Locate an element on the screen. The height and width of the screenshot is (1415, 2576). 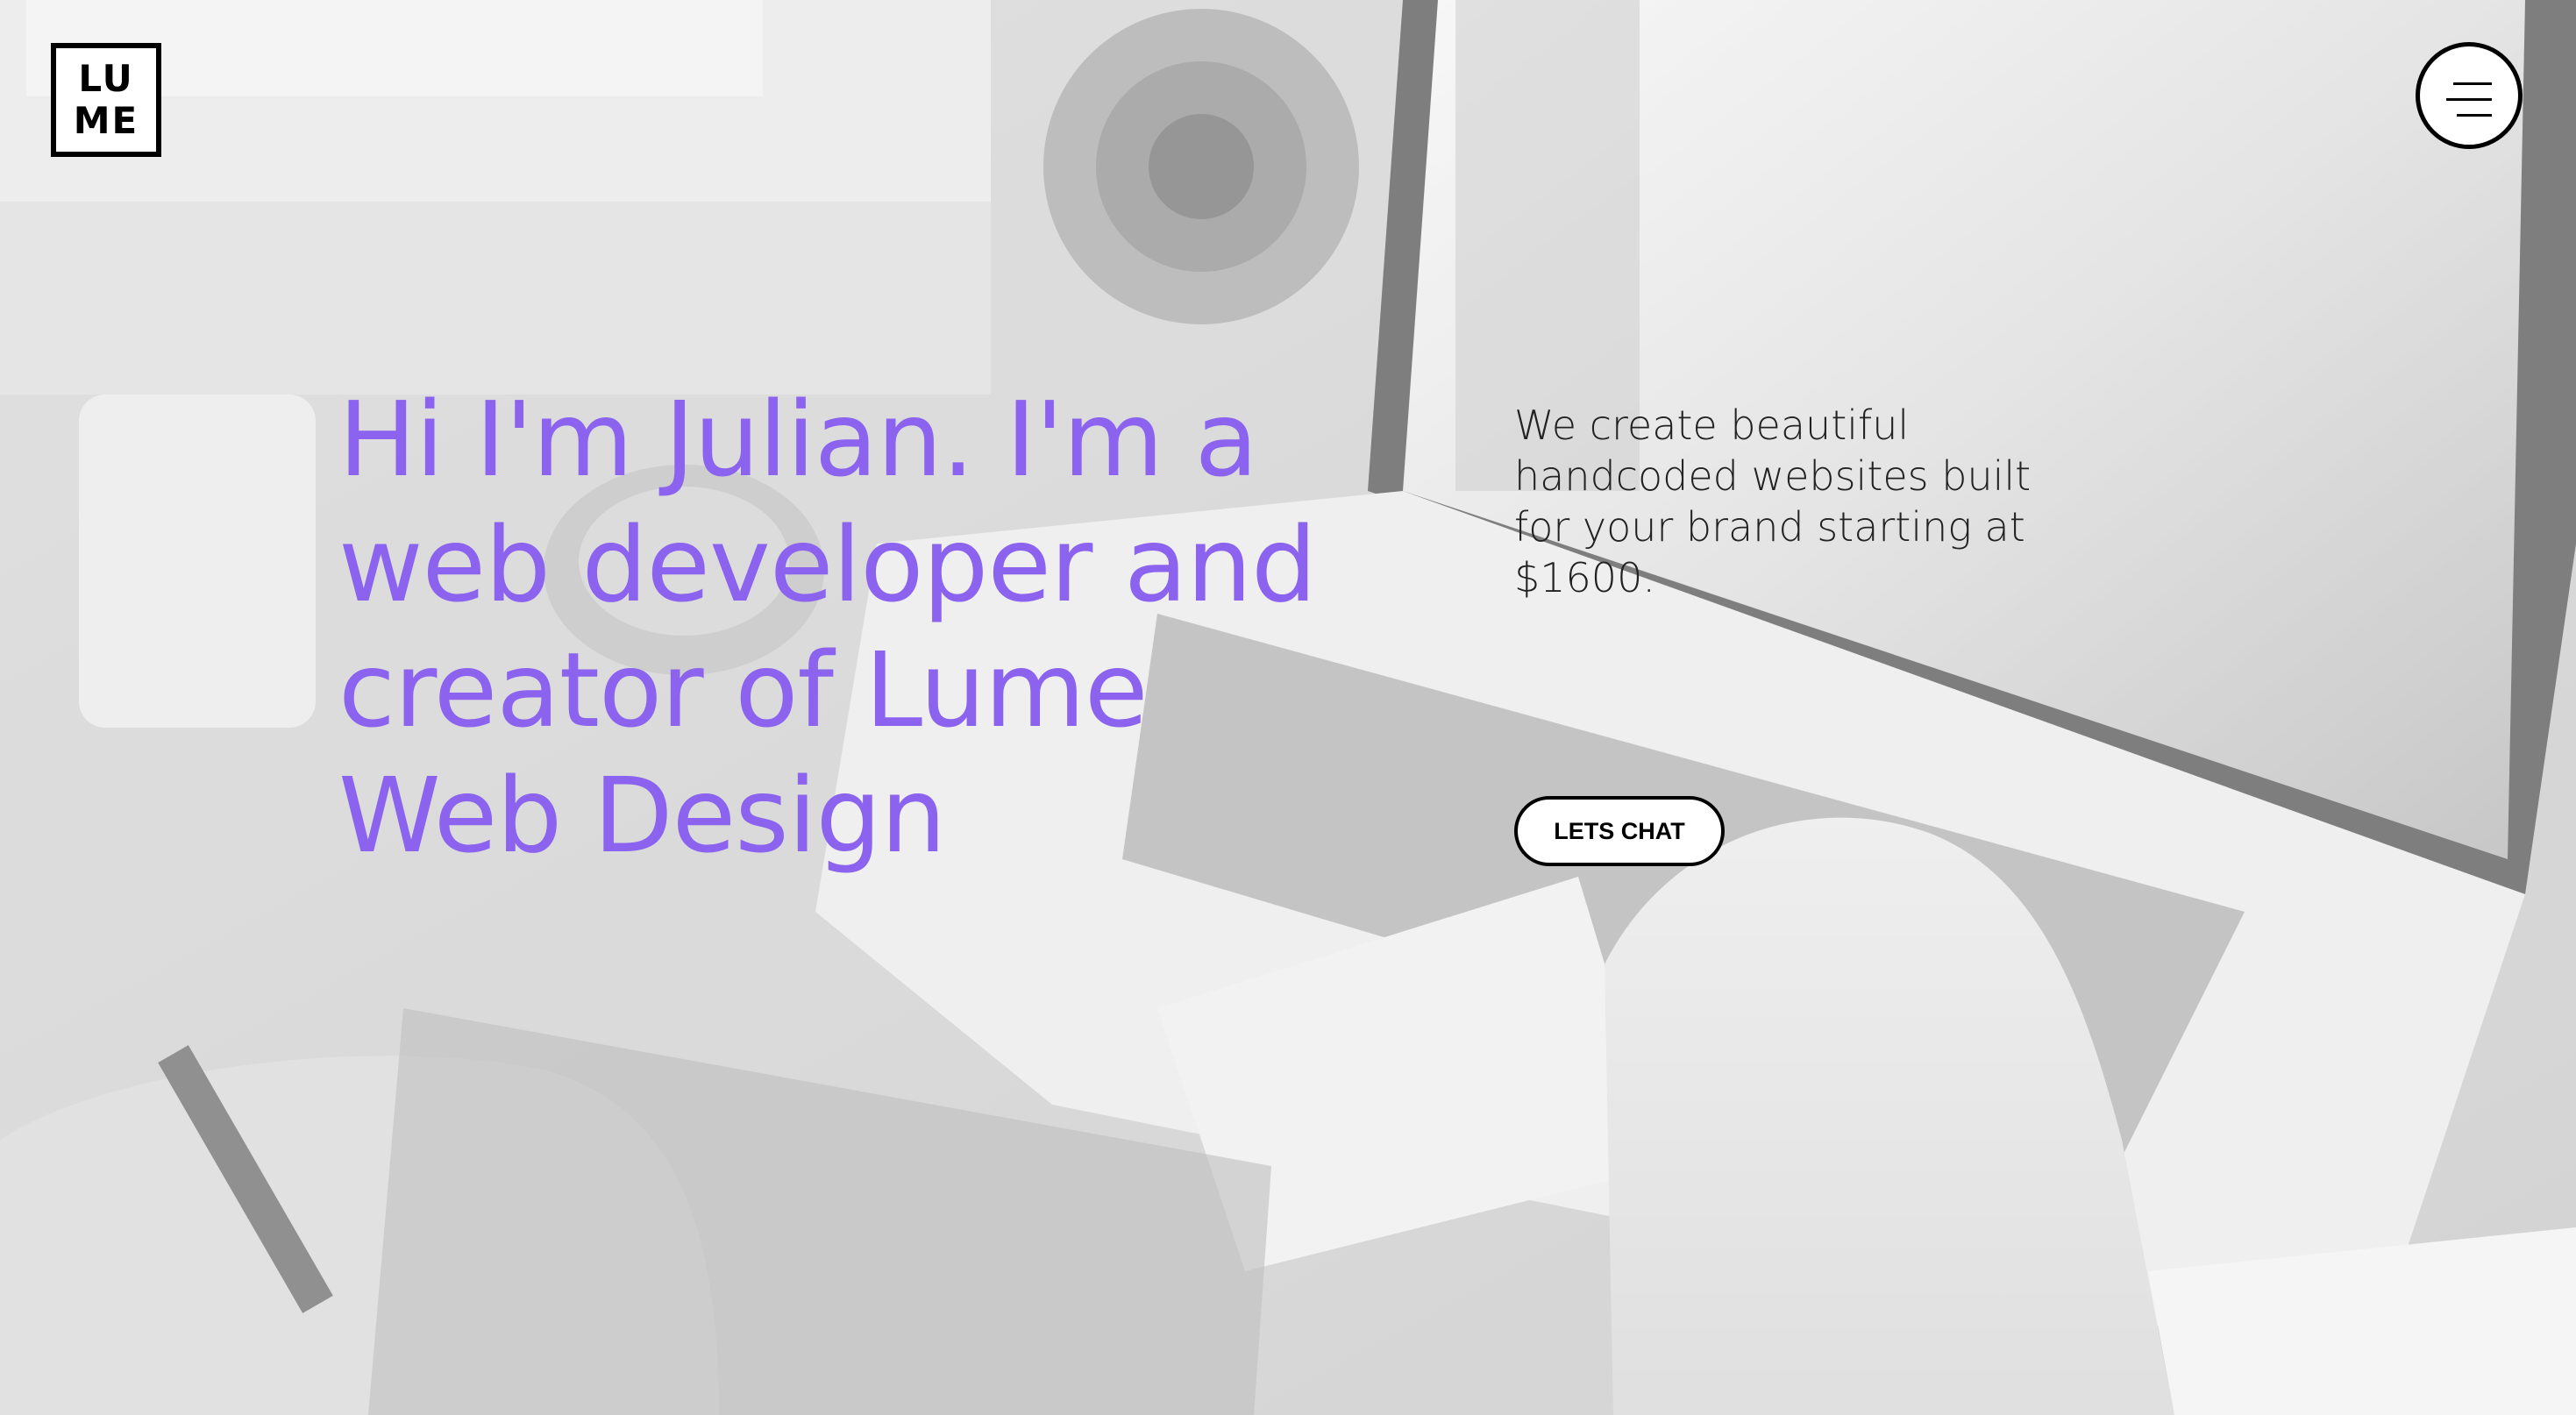
logo-line-1: LU is located at coordinates (106, 78).